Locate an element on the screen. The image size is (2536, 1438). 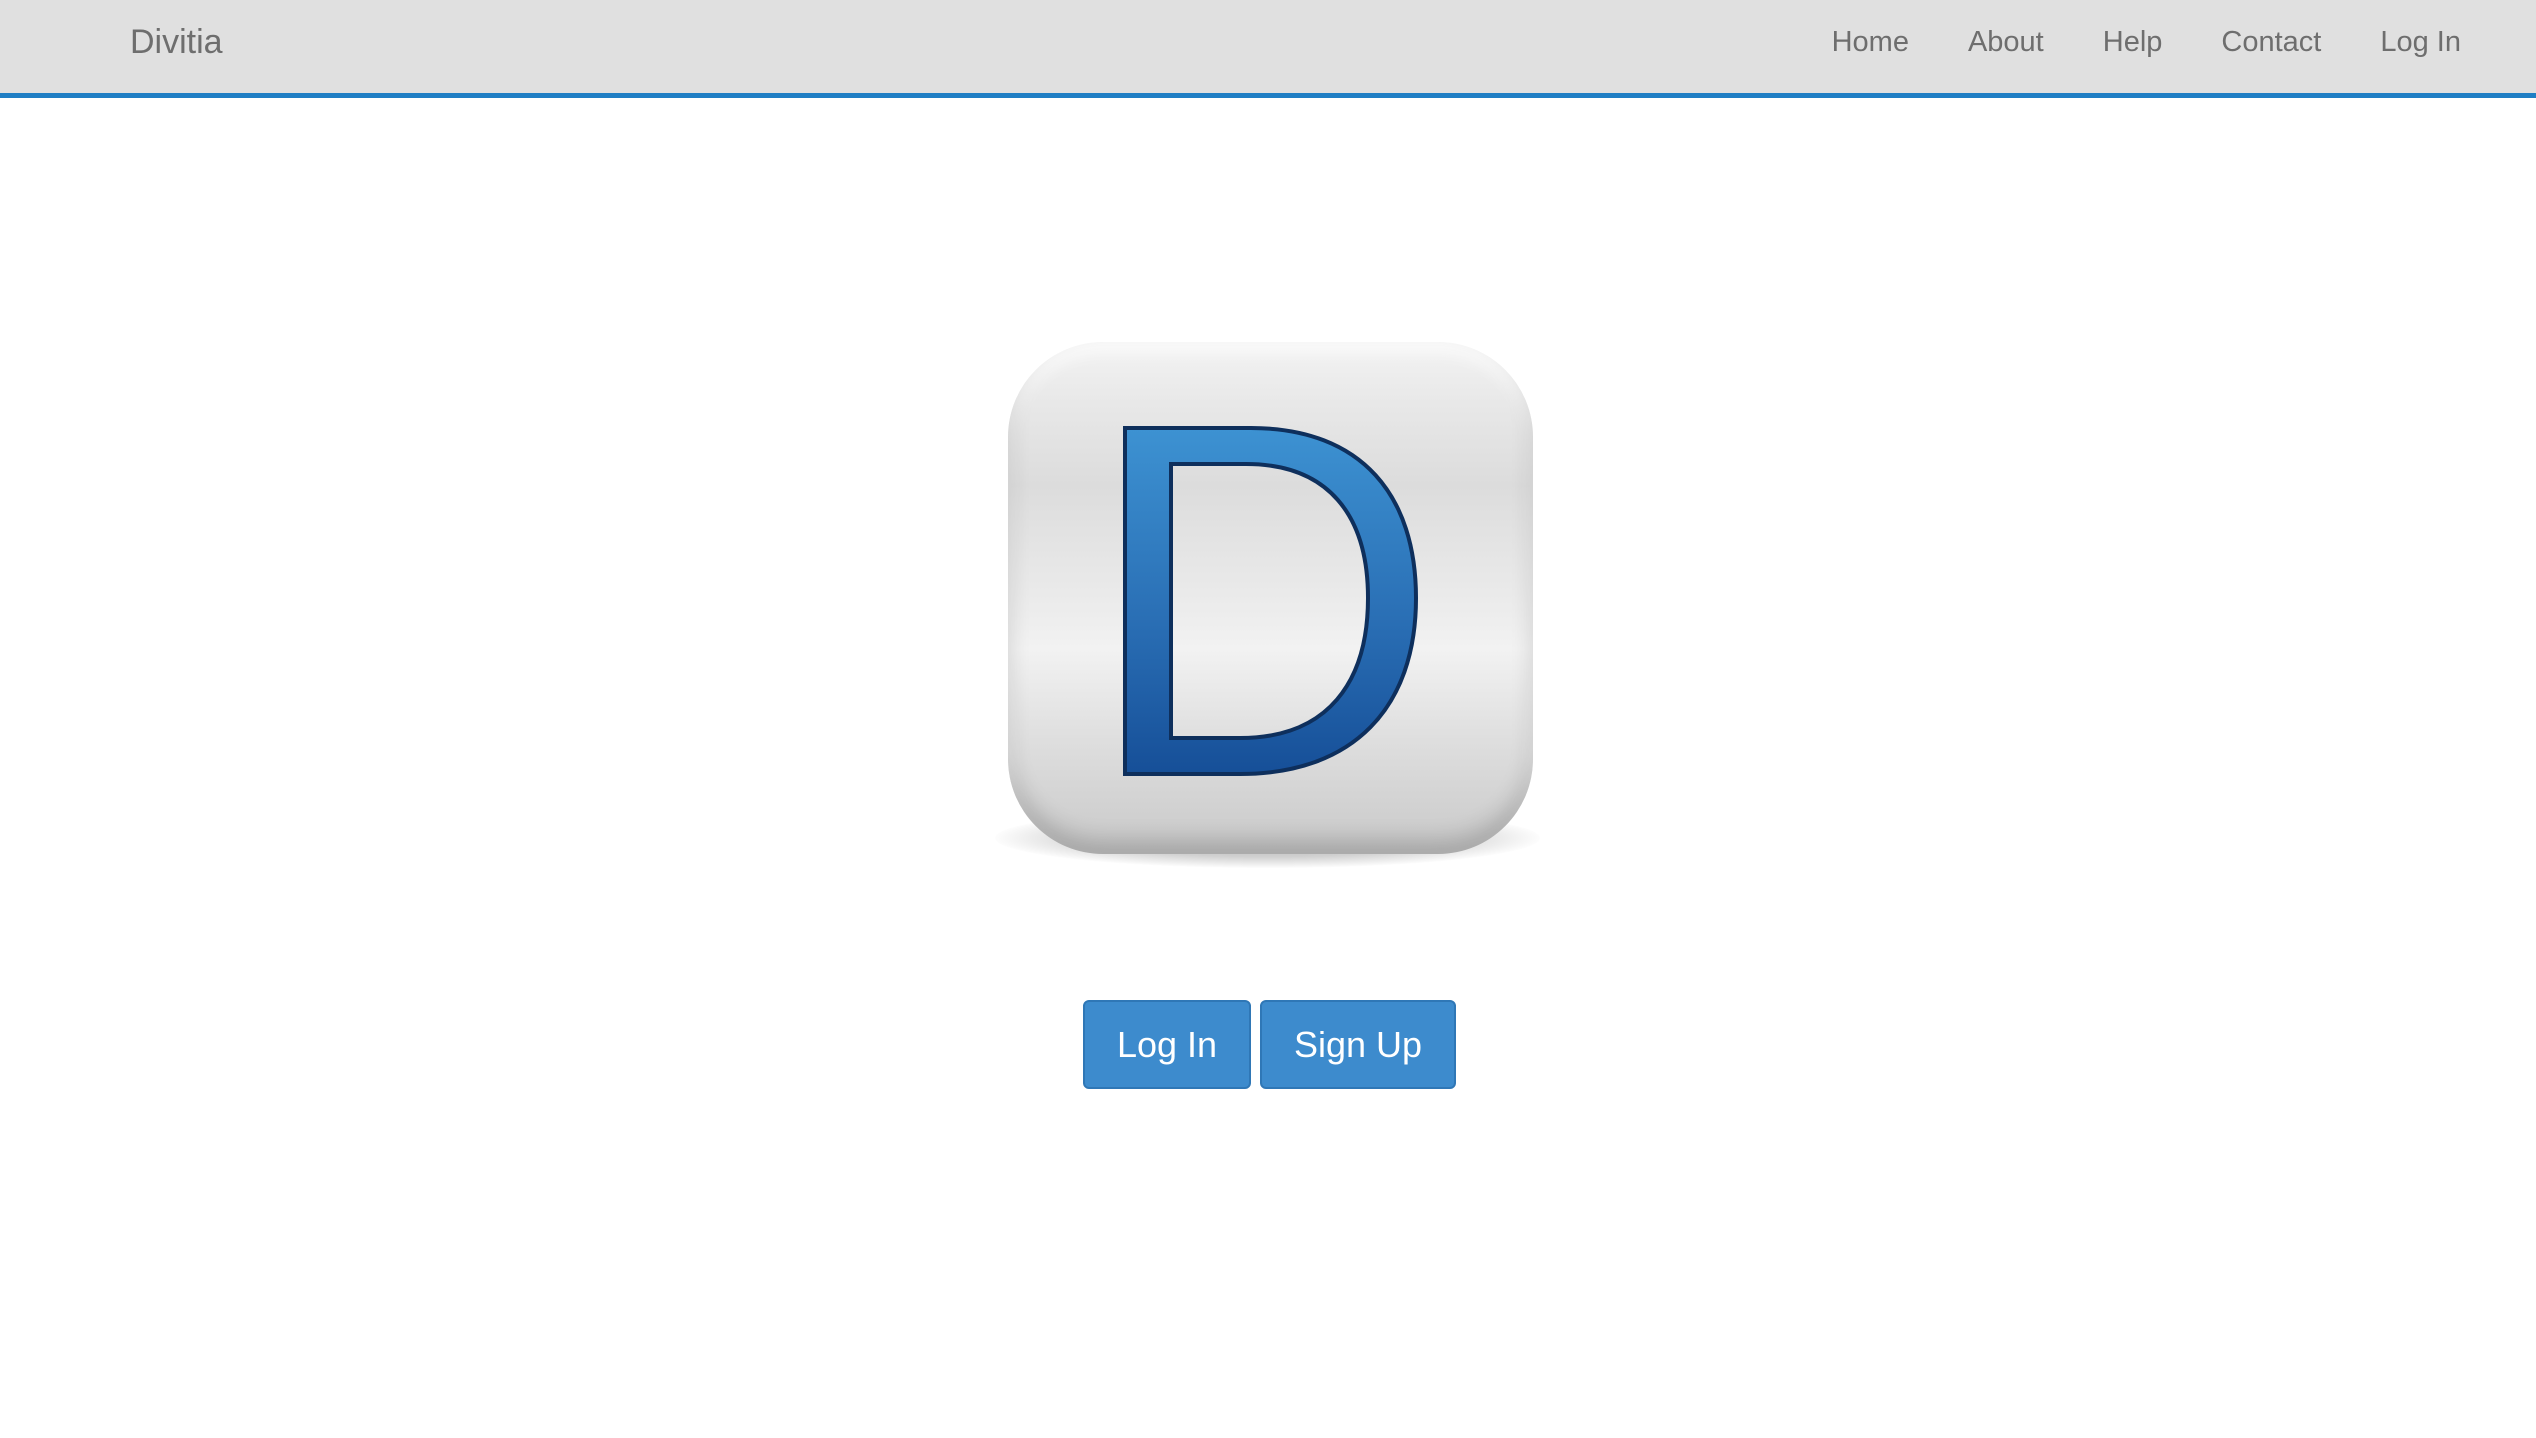
nav-menu: Home About Help Contact Log In is located at coordinates (2117, 42).